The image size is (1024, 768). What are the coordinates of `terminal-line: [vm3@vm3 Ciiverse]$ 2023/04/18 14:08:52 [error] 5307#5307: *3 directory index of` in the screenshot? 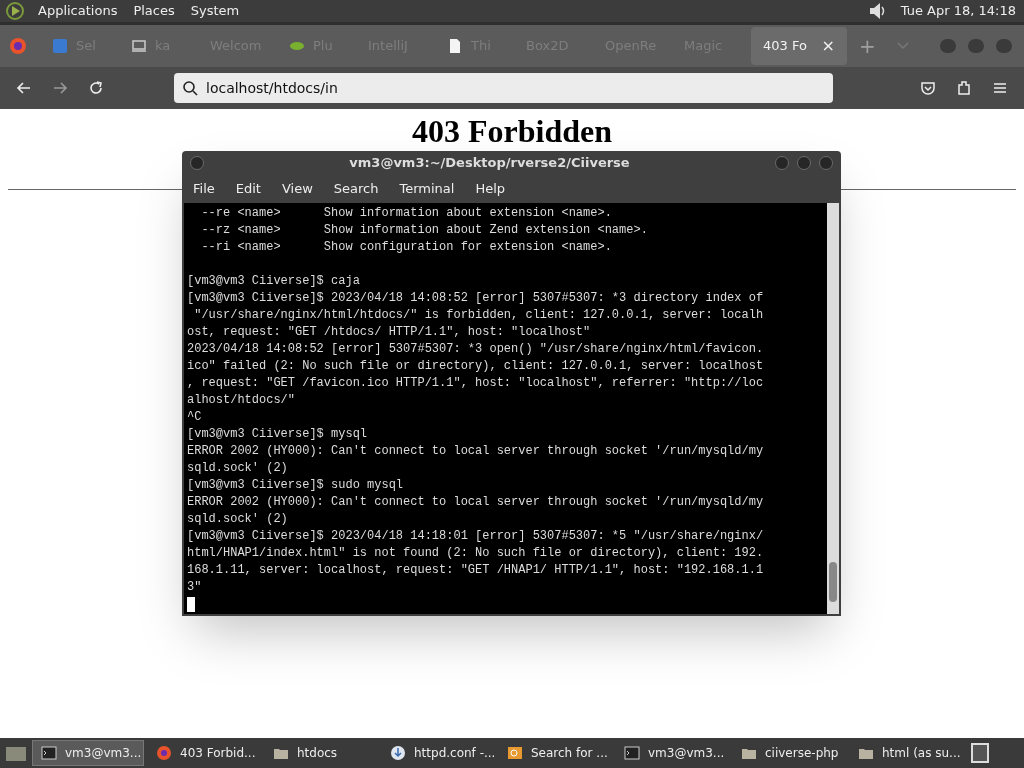 It's located at (476, 298).